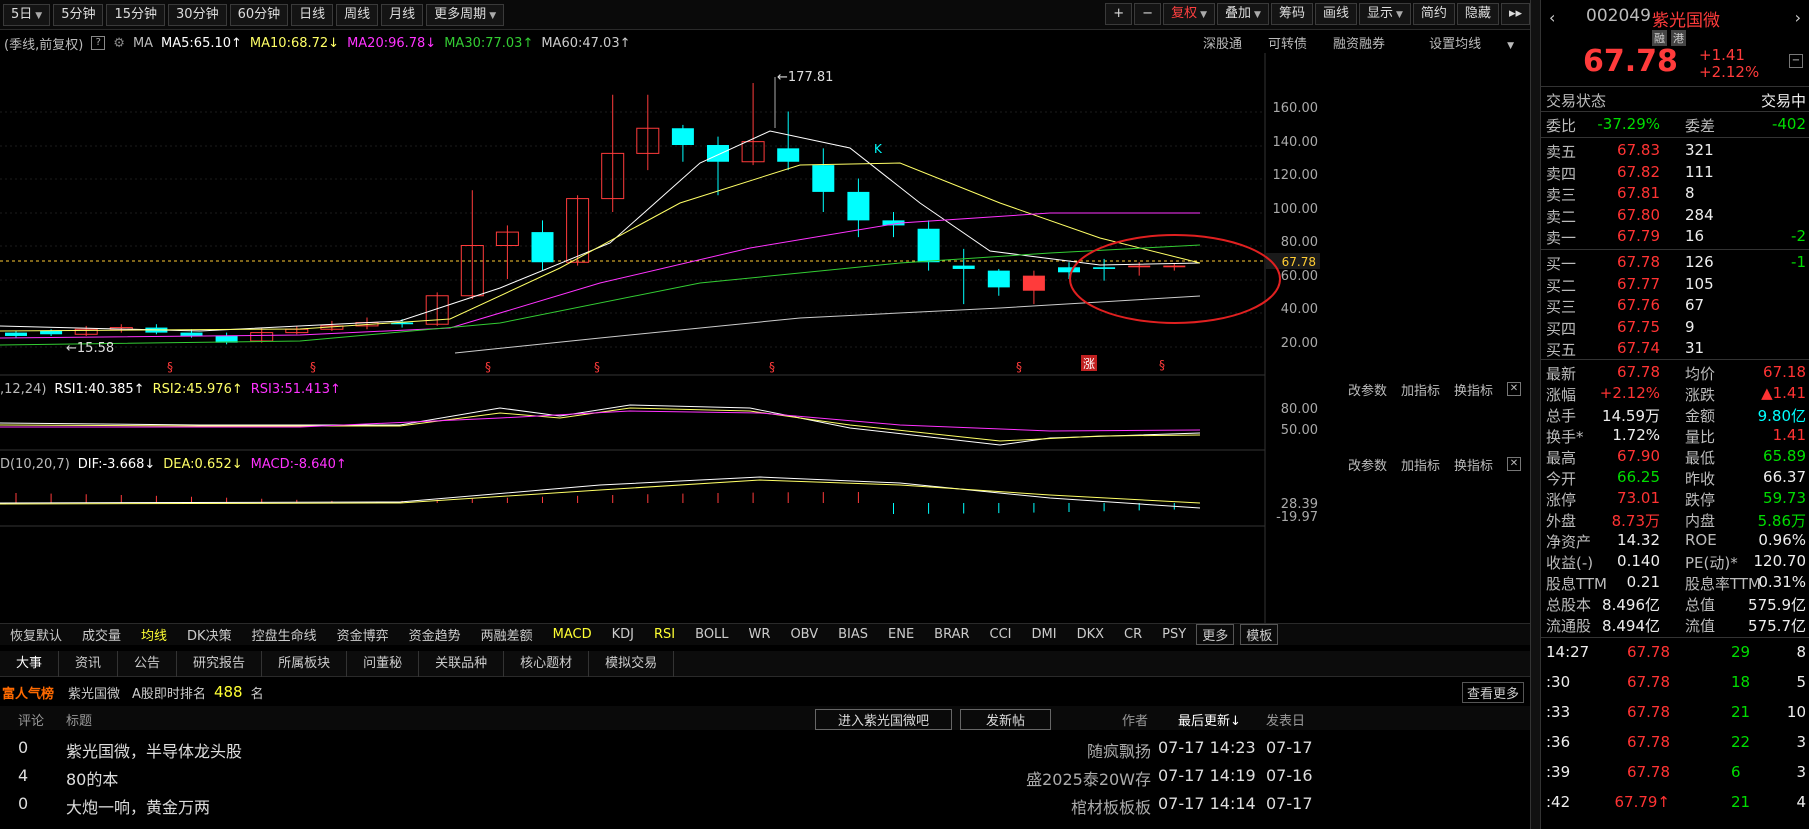 The height and width of the screenshot is (829, 1809). Describe the element at coordinates (119, 43) in the screenshot. I see `gear-icon: ⚙` at that location.